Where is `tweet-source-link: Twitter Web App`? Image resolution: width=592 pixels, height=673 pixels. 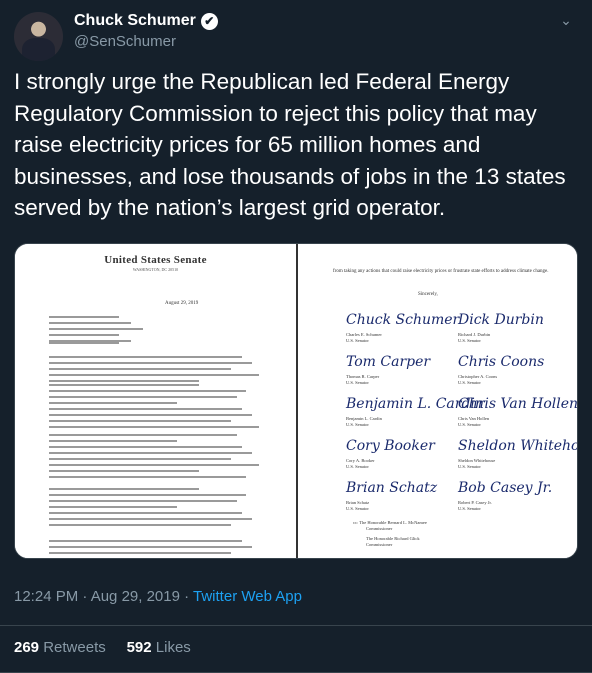 tweet-source-link: Twitter Web App is located at coordinates (247, 596).